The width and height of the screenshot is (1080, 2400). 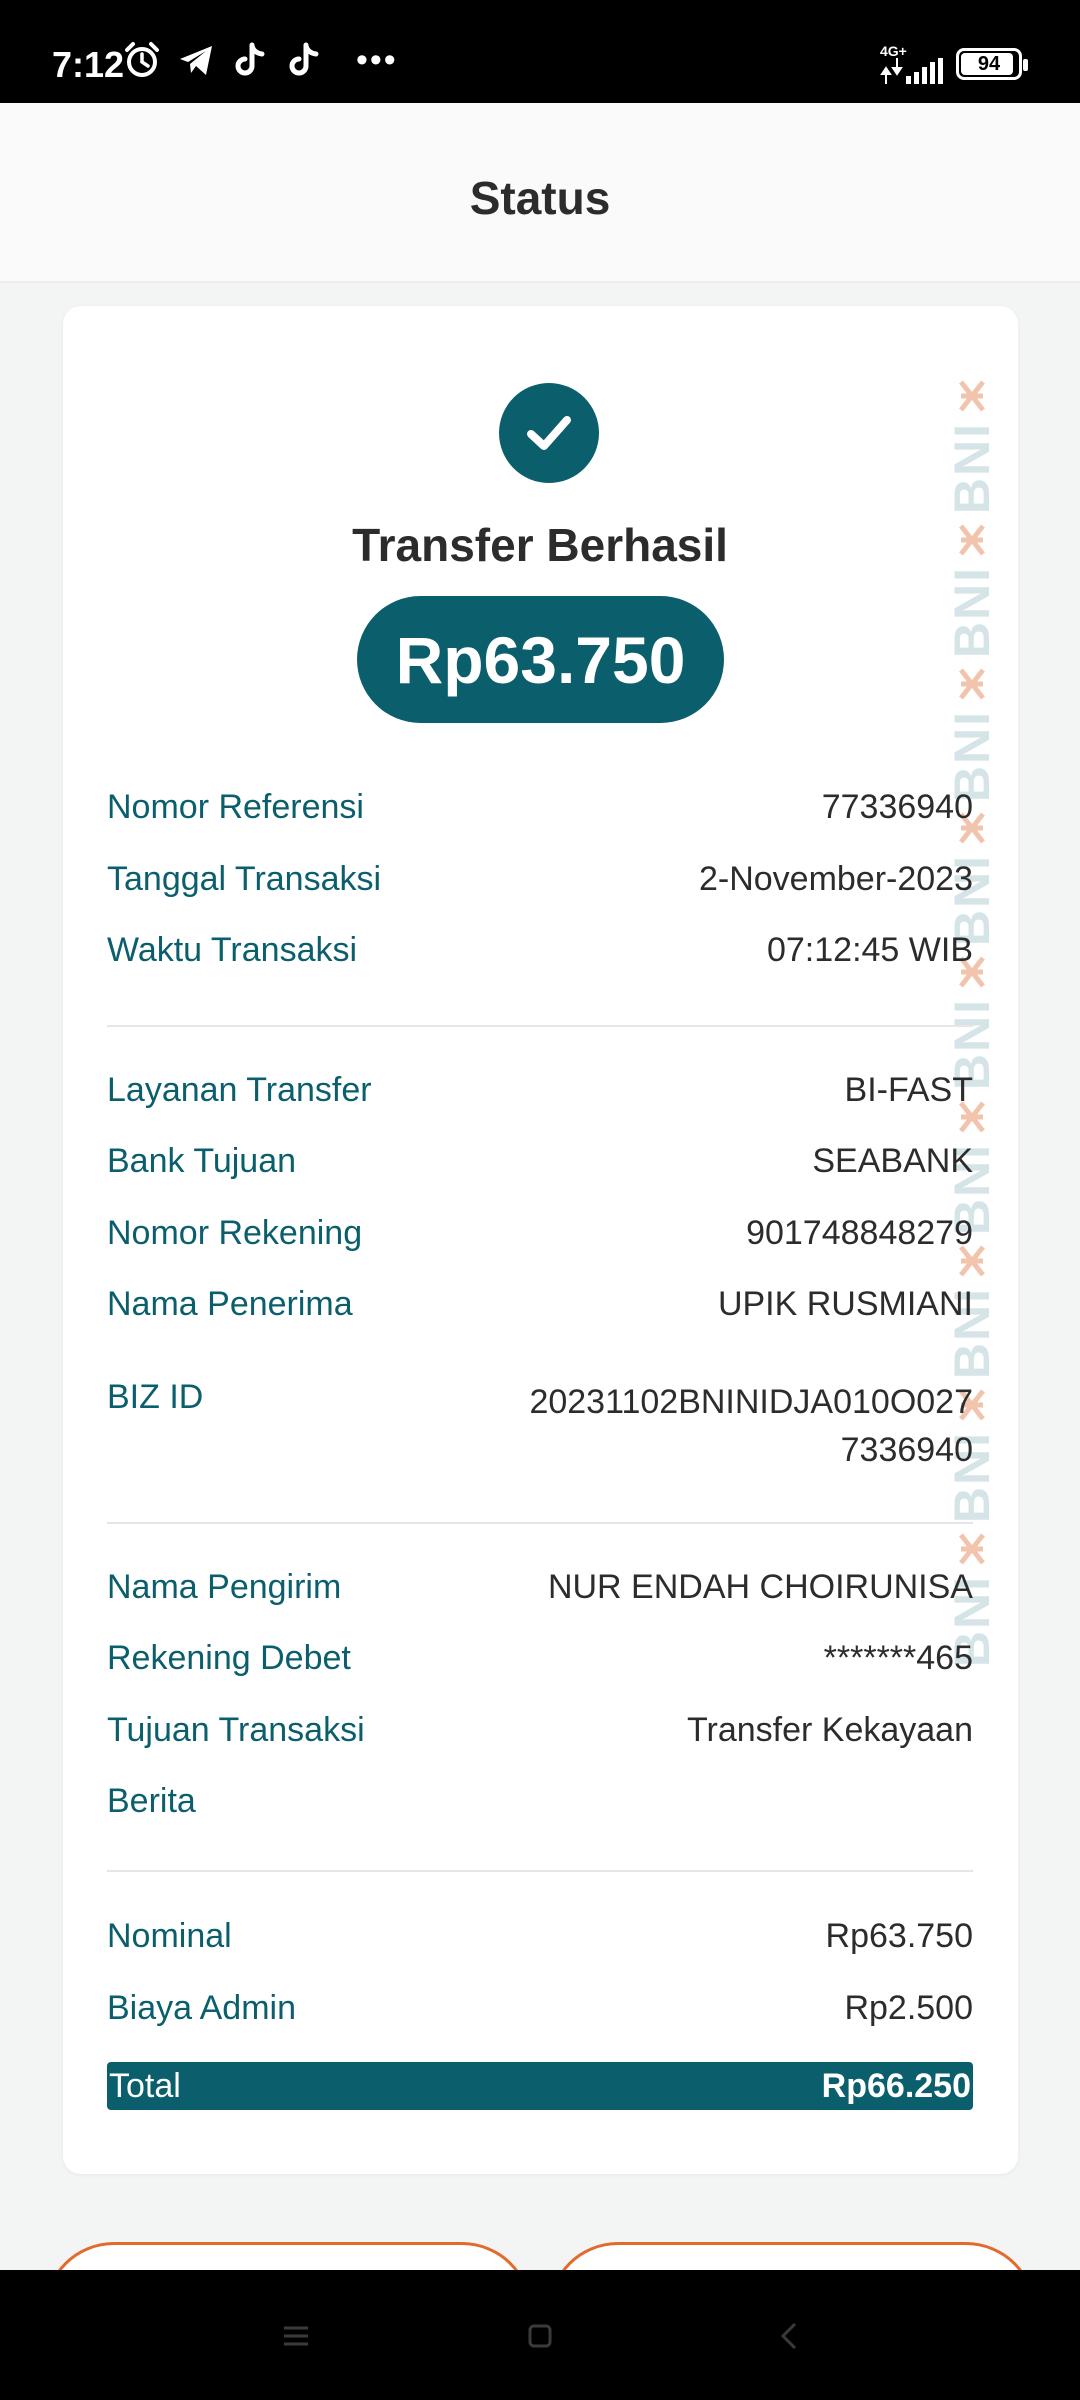 What do you see at coordinates (88, 64) in the screenshot?
I see `status-time: 7:12` at bounding box center [88, 64].